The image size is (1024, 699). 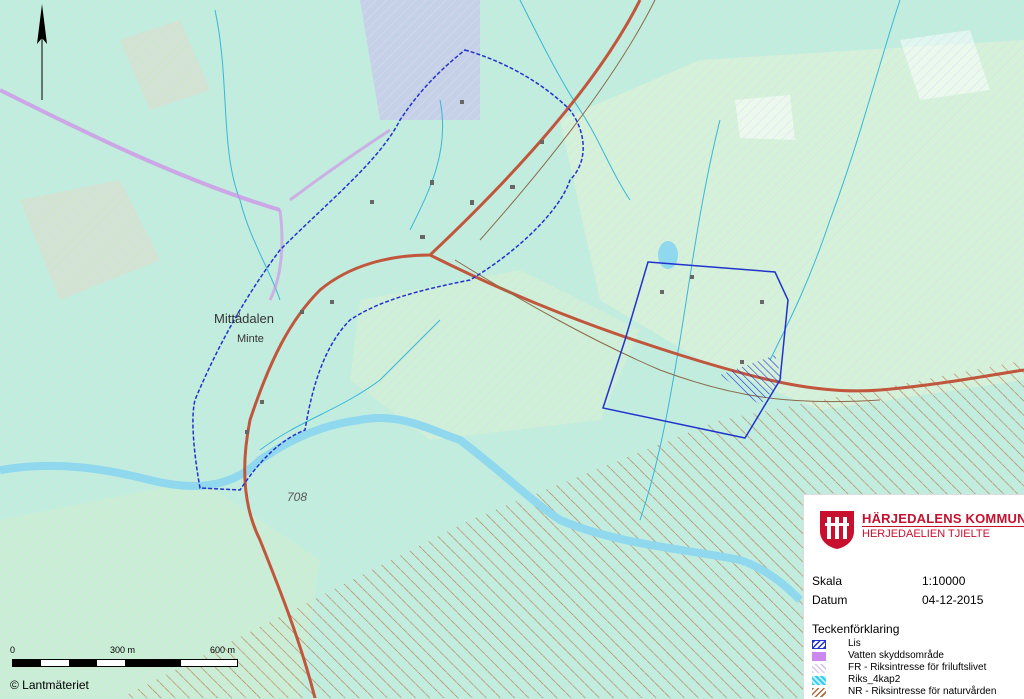 What do you see at coordinates (943, 526) in the screenshot?
I see `org-divider` at bounding box center [943, 526].